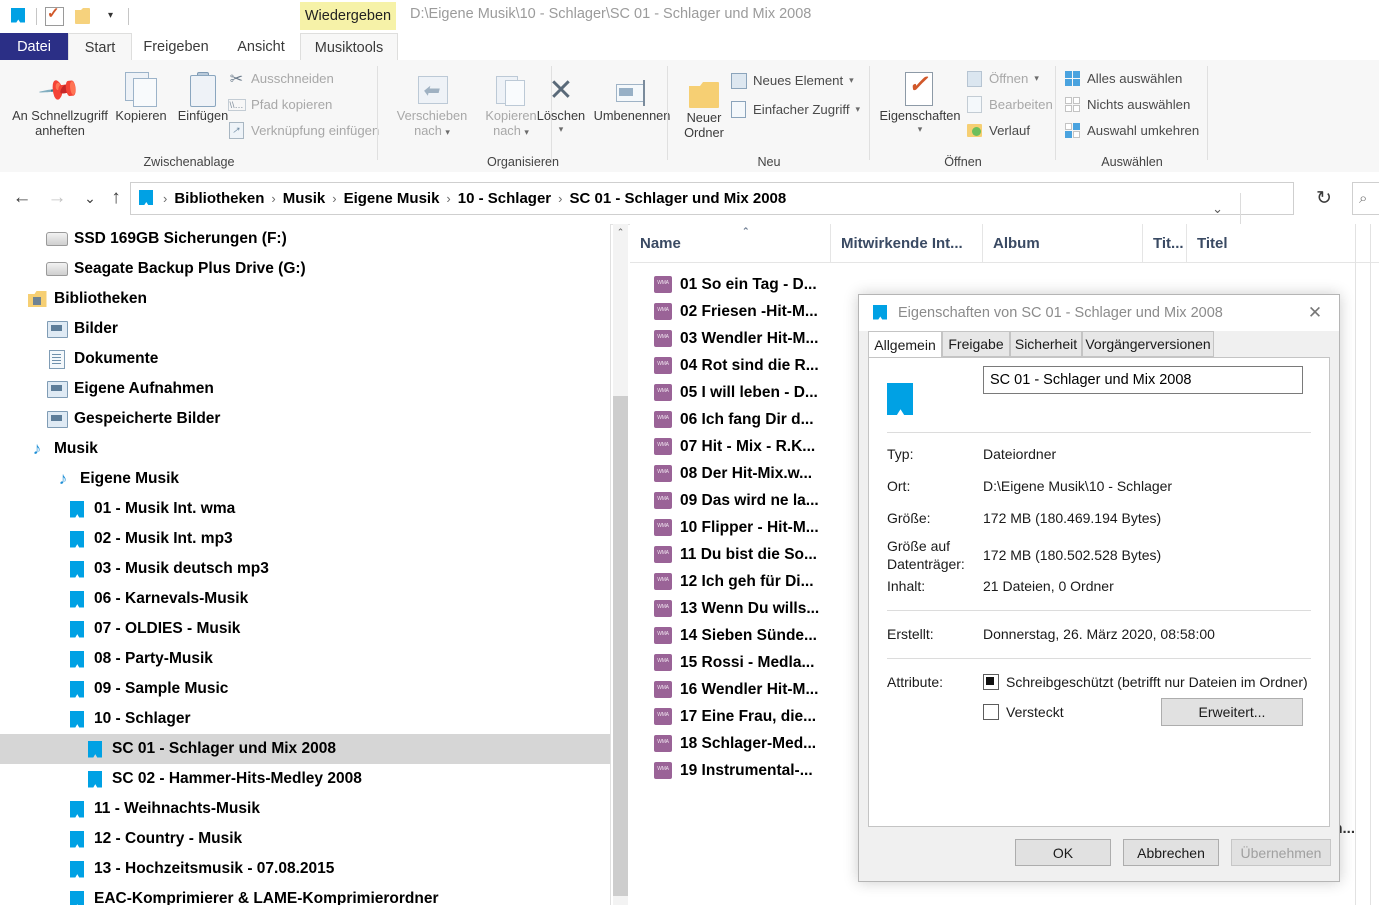 This screenshot has width=1379, height=905. What do you see at coordinates (176, 46) in the screenshot?
I see `tab-freigeben: Freigeben` at bounding box center [176, 46].